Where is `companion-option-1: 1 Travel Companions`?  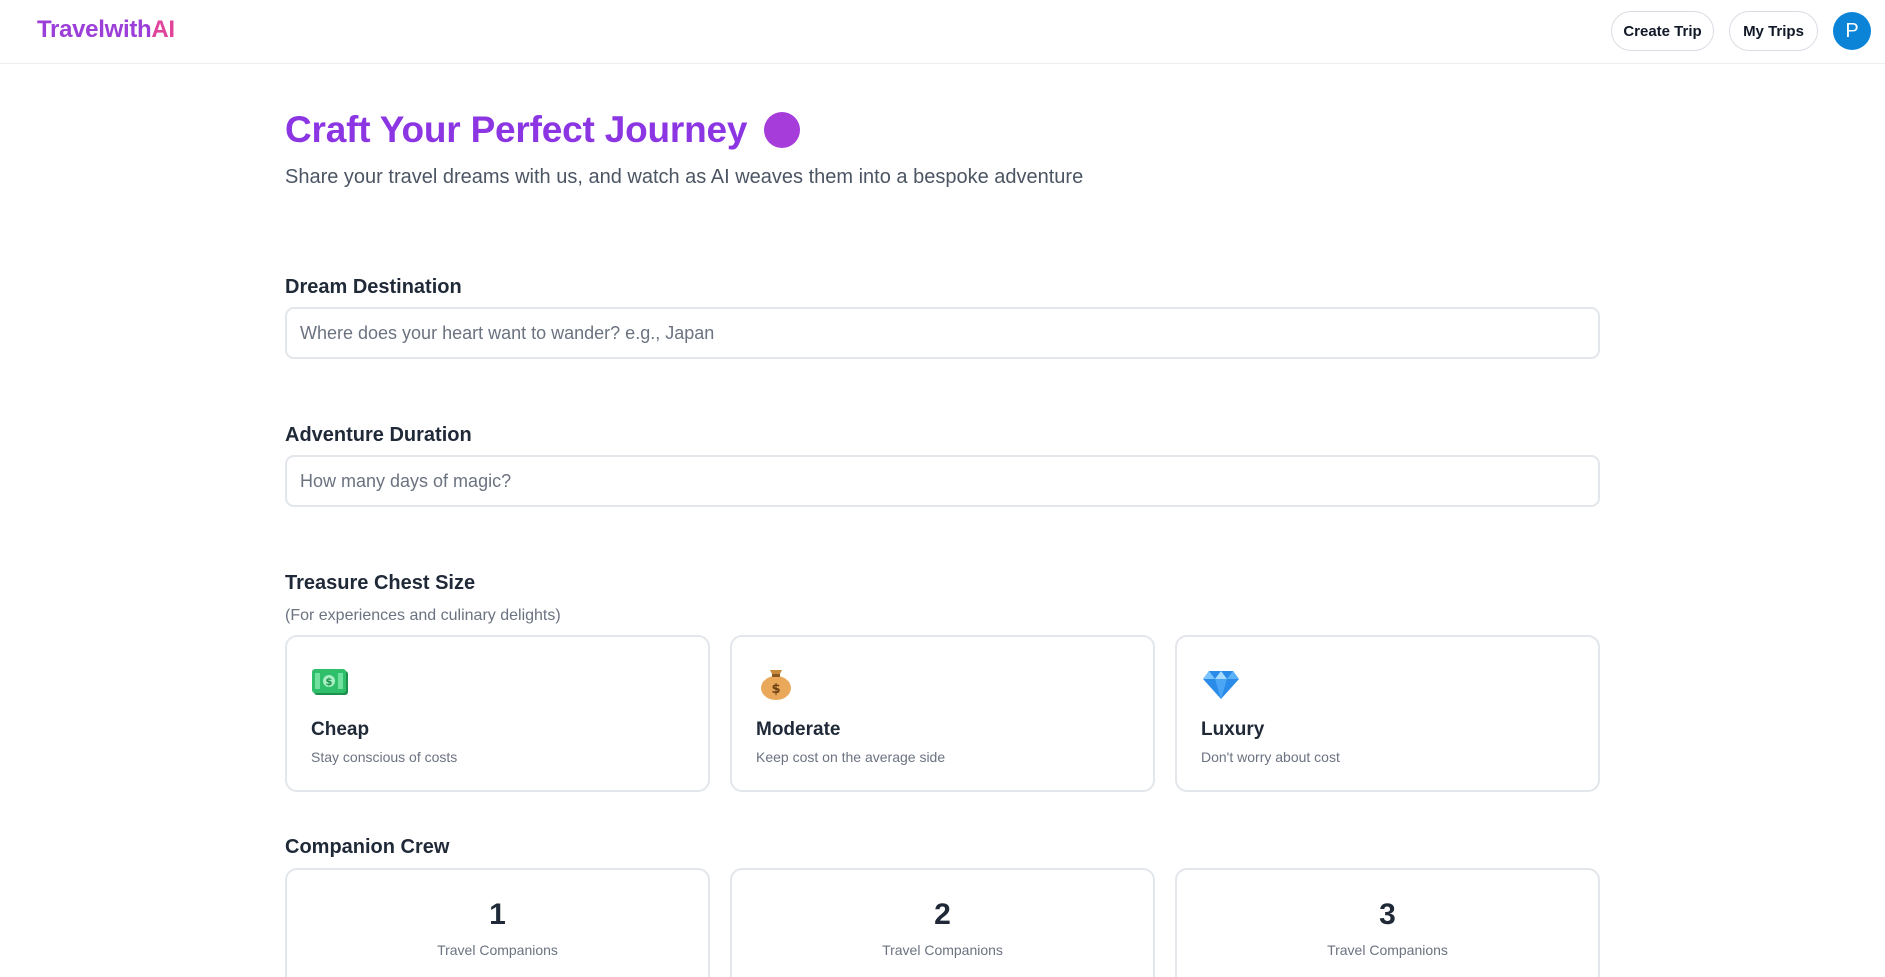
companion-option-1: 1 Travel Companions is located at coordinates (497, 922).